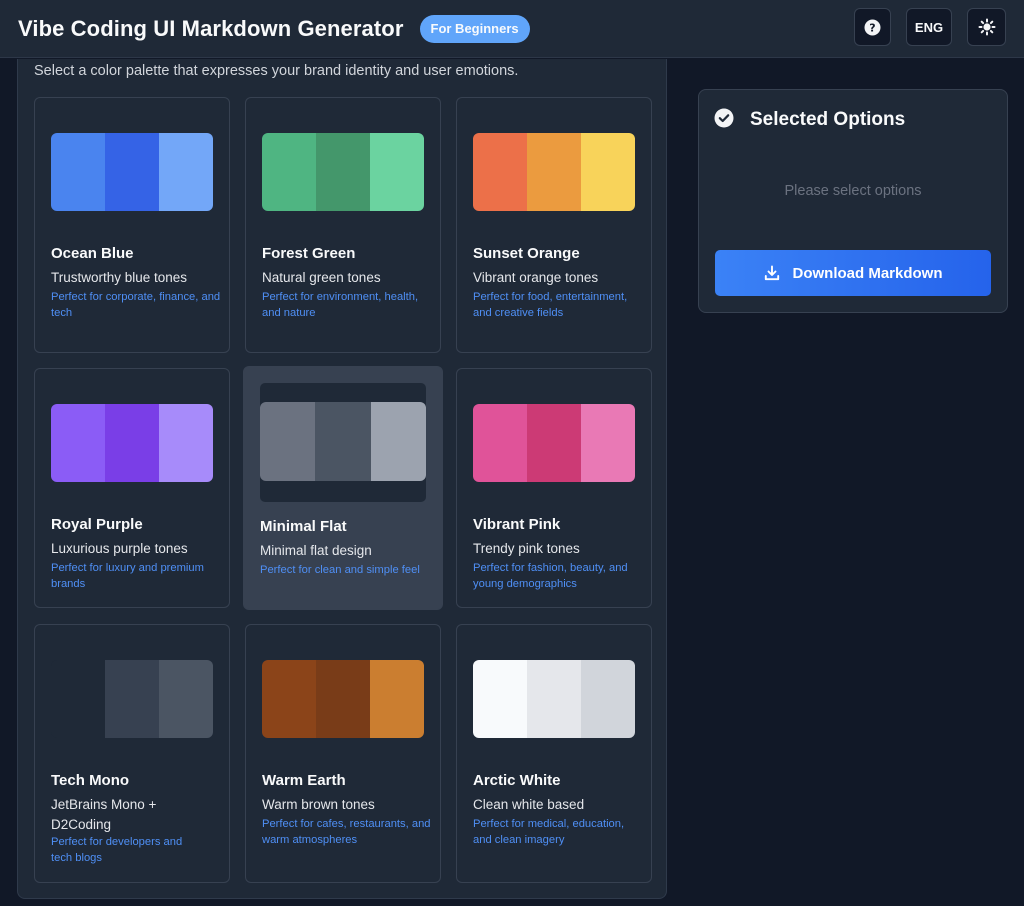 The height and width of the screenshot is (906, 1024). I want to click on app-title: Vibe Coding UI Markdown Generator, so click(211, 28).